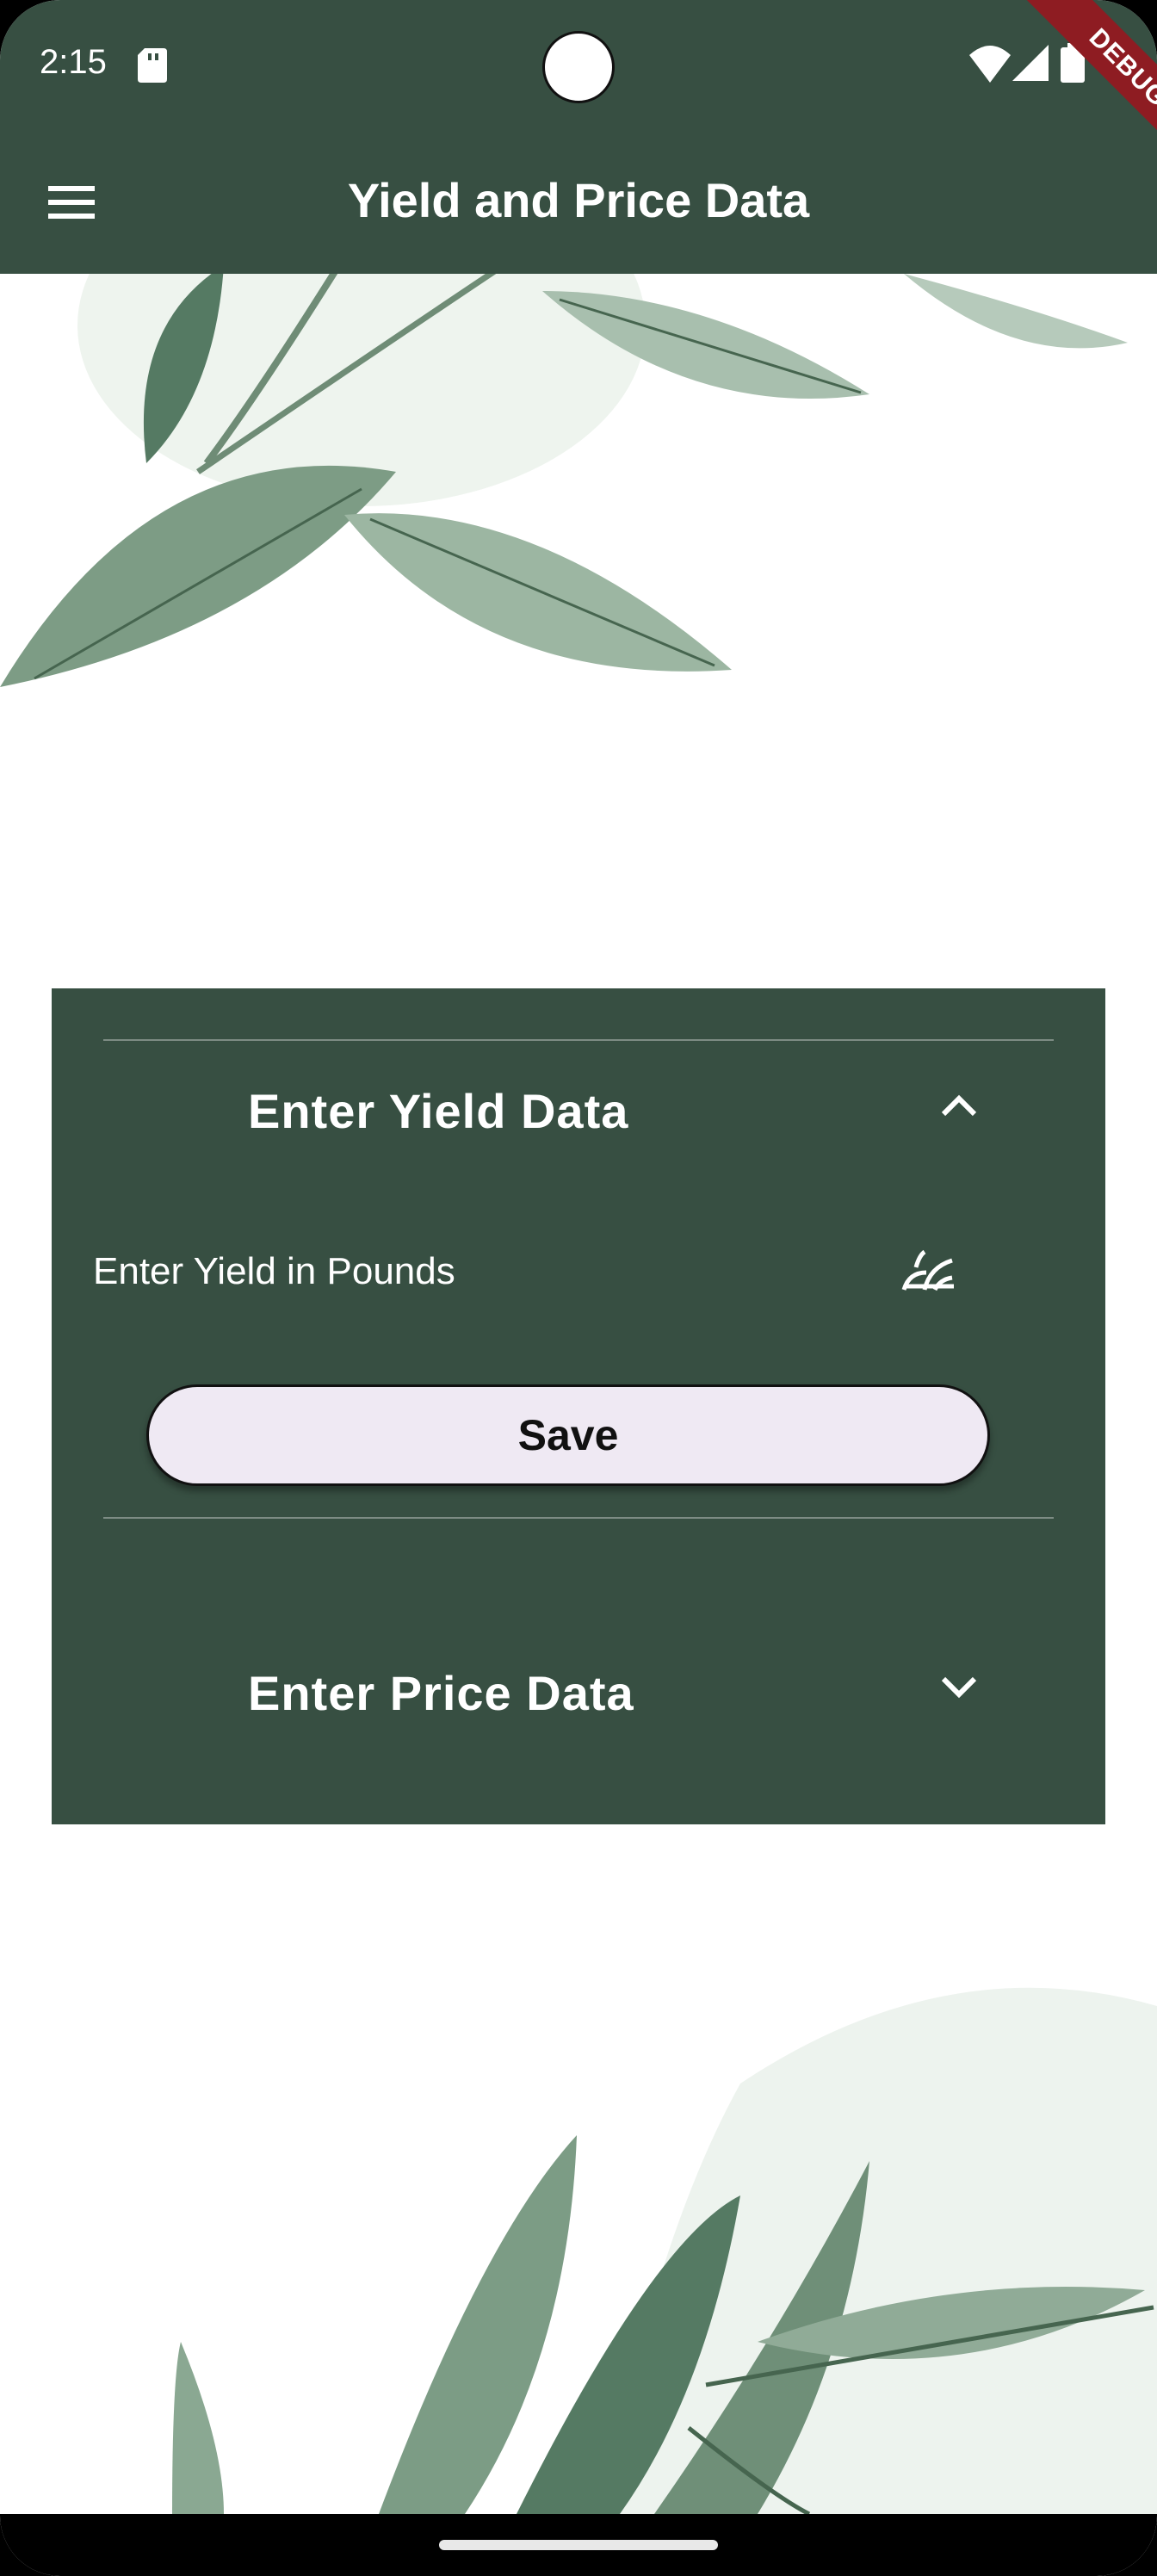 The width and height of the screenshot is (1157, 2576). What do you see at coordinates (579, 200) in the screenshot?
I see `page-title: Yield and Price Data` at bounding box center [579, 200].